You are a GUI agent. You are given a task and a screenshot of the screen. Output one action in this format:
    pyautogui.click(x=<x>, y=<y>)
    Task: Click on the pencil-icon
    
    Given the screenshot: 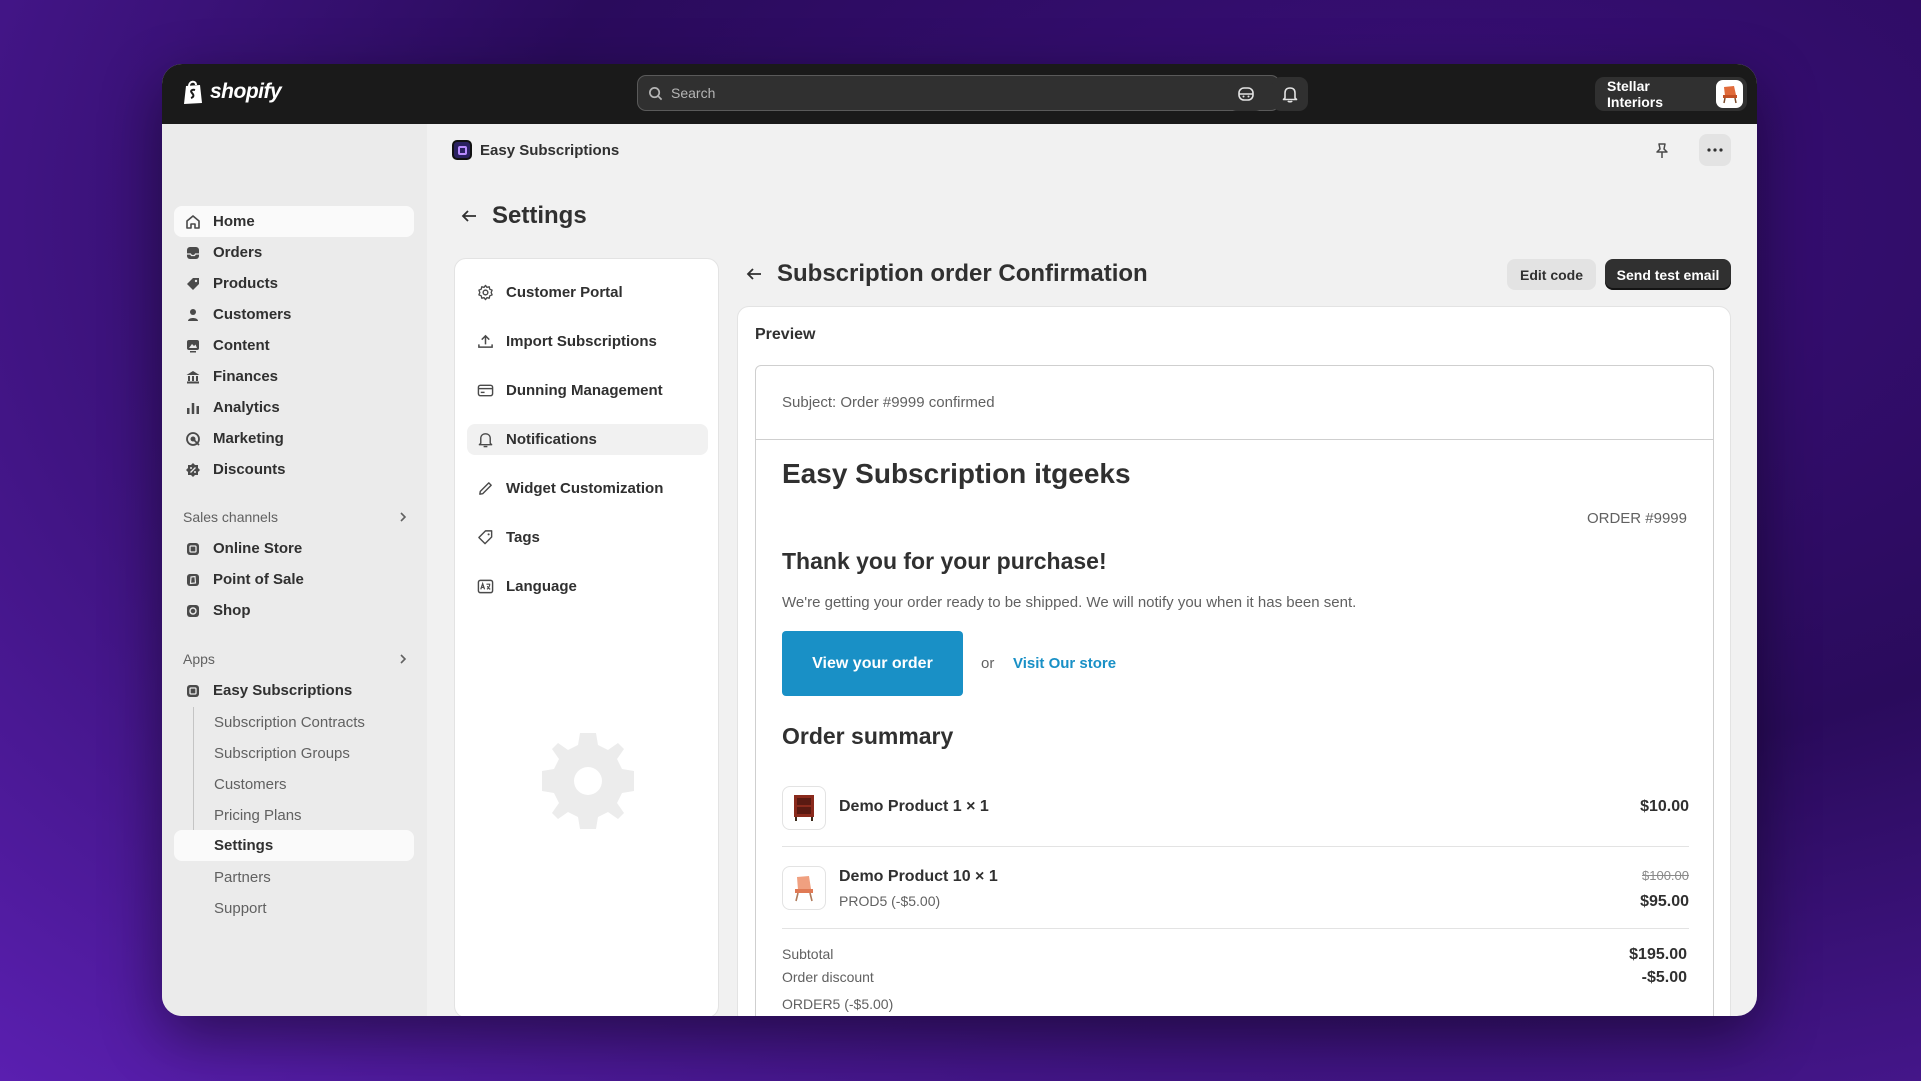 What is the action you would take?
    pyautogui.click(x=485, y=488)
    